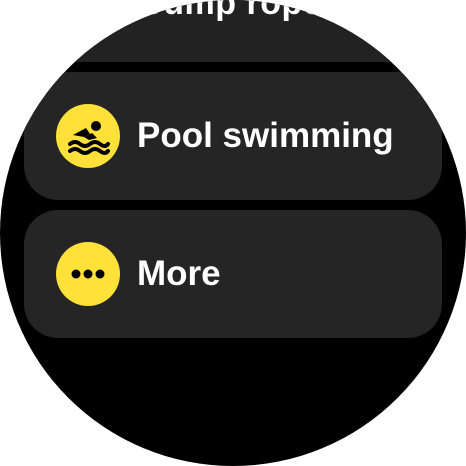 The width and height of the screenshot is (466, 466). Describe the element at coordinates (88, 136) in the screenshot. I see `swimming-icon` at that location.